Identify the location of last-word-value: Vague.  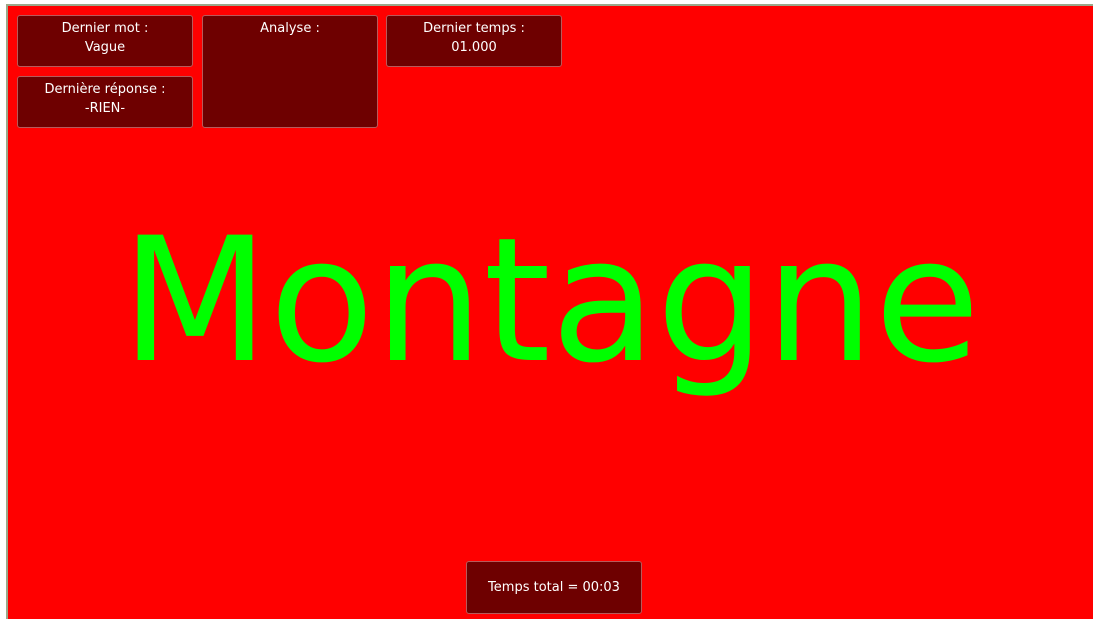
(105, 47).